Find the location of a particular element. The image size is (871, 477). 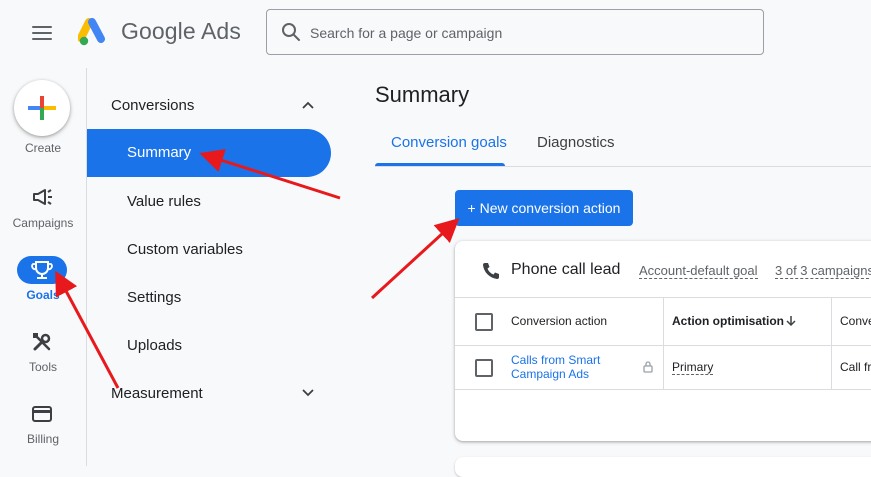

campaigns-count-link: 3 of 3 campaigns is located at coordinates (823, 271).